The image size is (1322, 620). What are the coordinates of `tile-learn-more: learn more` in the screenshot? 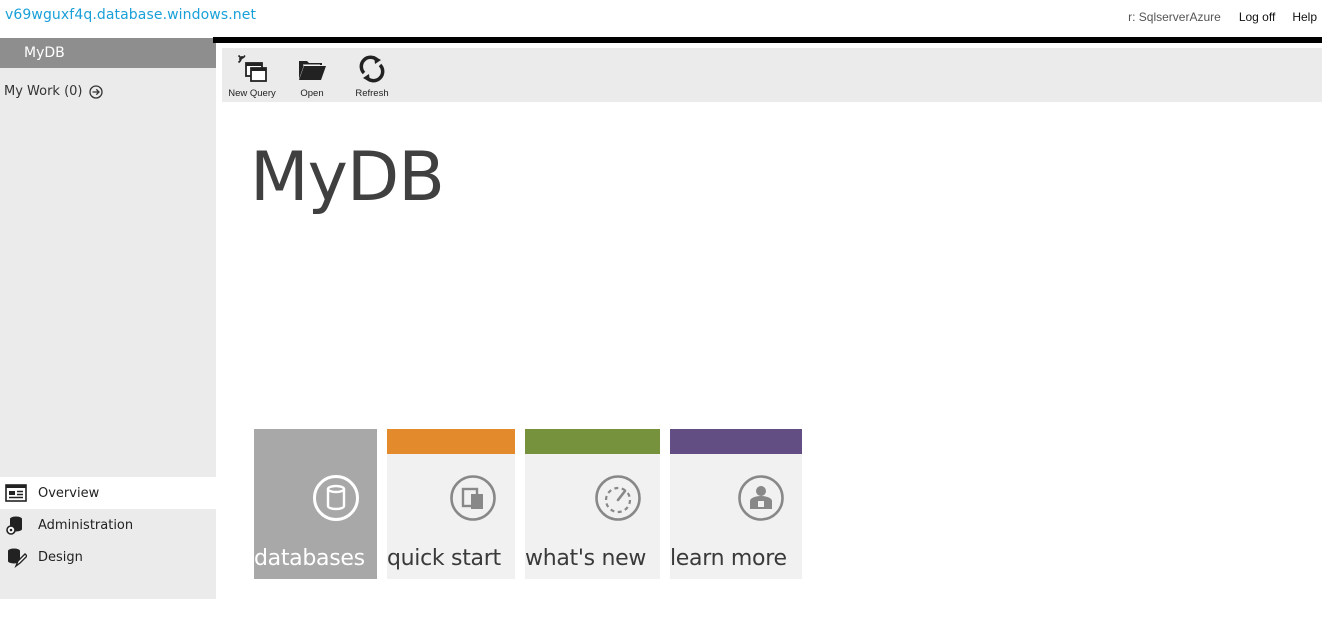 It's located at (736, 504).